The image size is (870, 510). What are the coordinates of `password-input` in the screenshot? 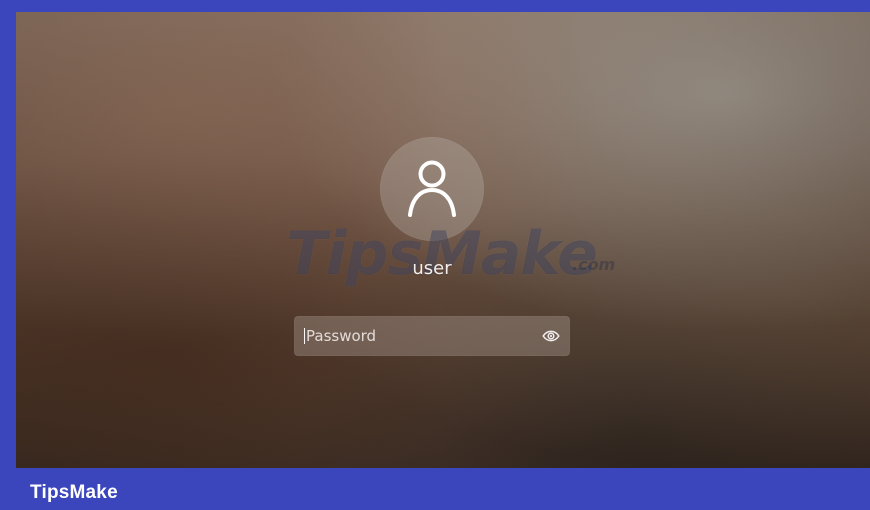 It's located at (410, 336).